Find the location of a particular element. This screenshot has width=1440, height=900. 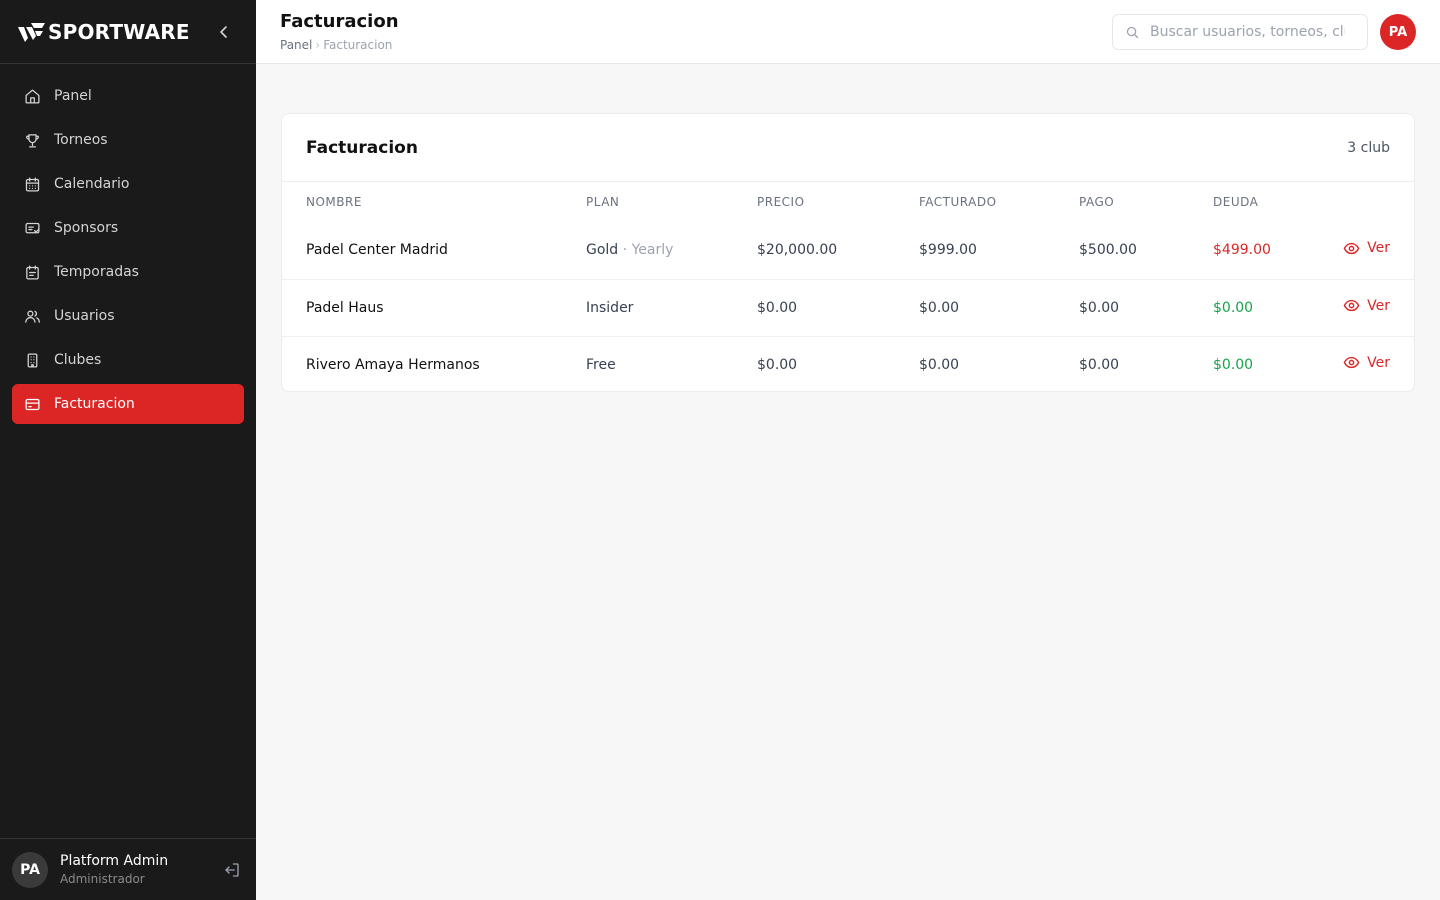

card-header: Facturacion 3 club is located at coordinates (848, 148).